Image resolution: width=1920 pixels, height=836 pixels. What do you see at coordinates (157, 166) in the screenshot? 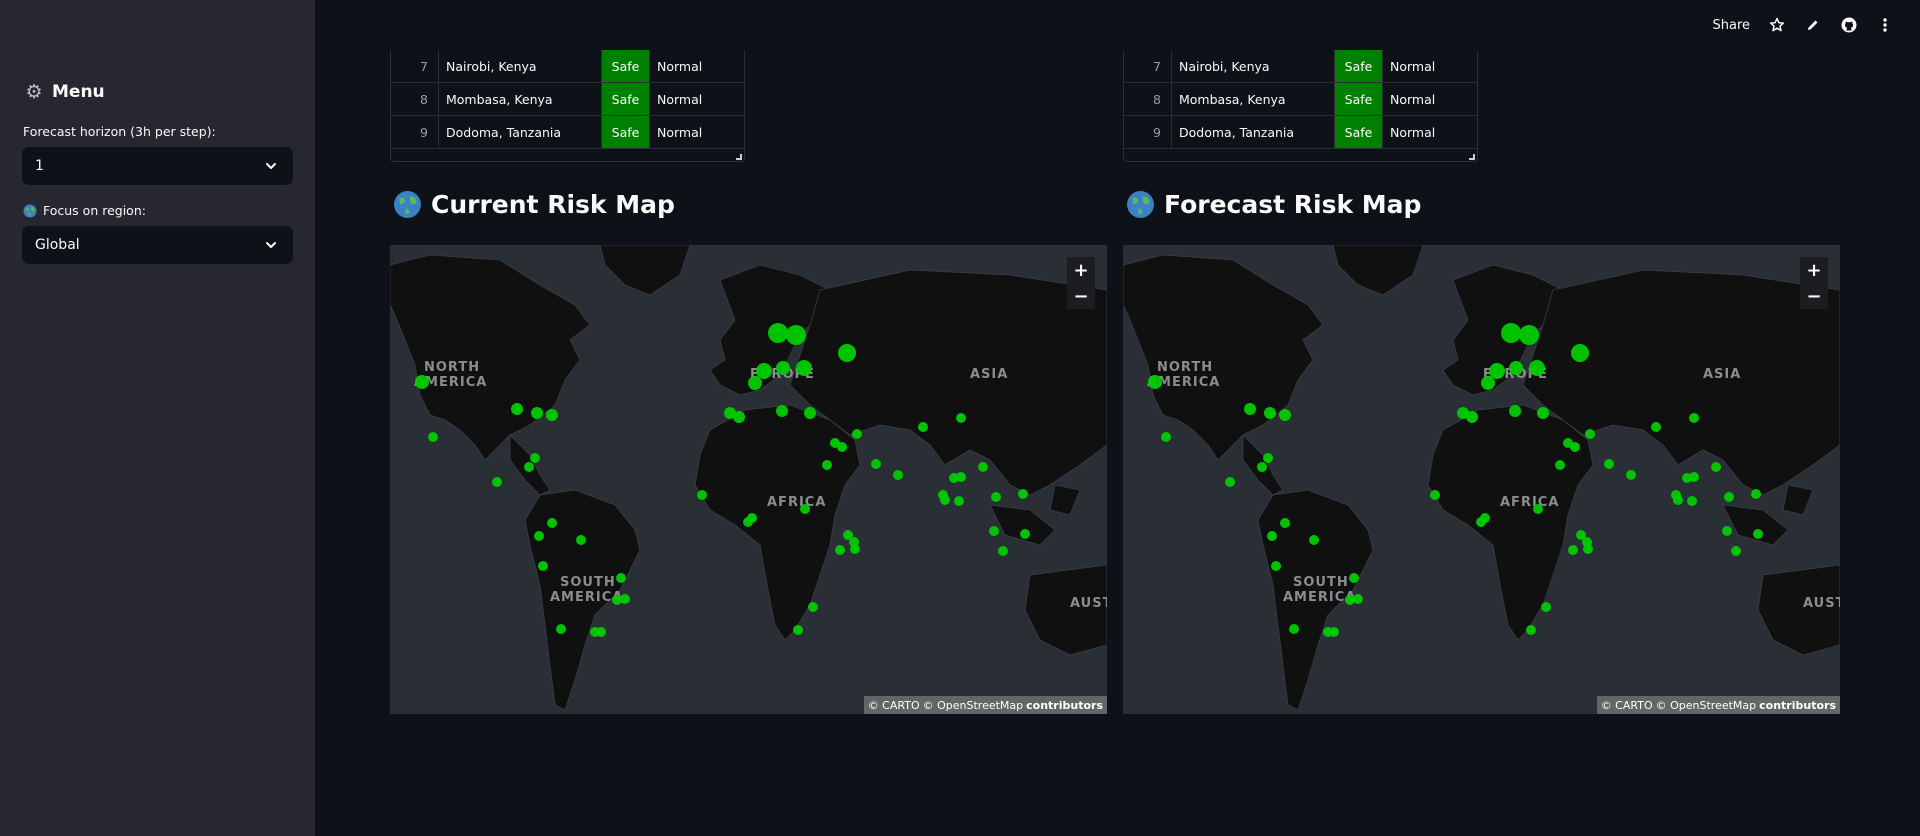
I see `horizon-select: 1` at bounding box center [157, 166].